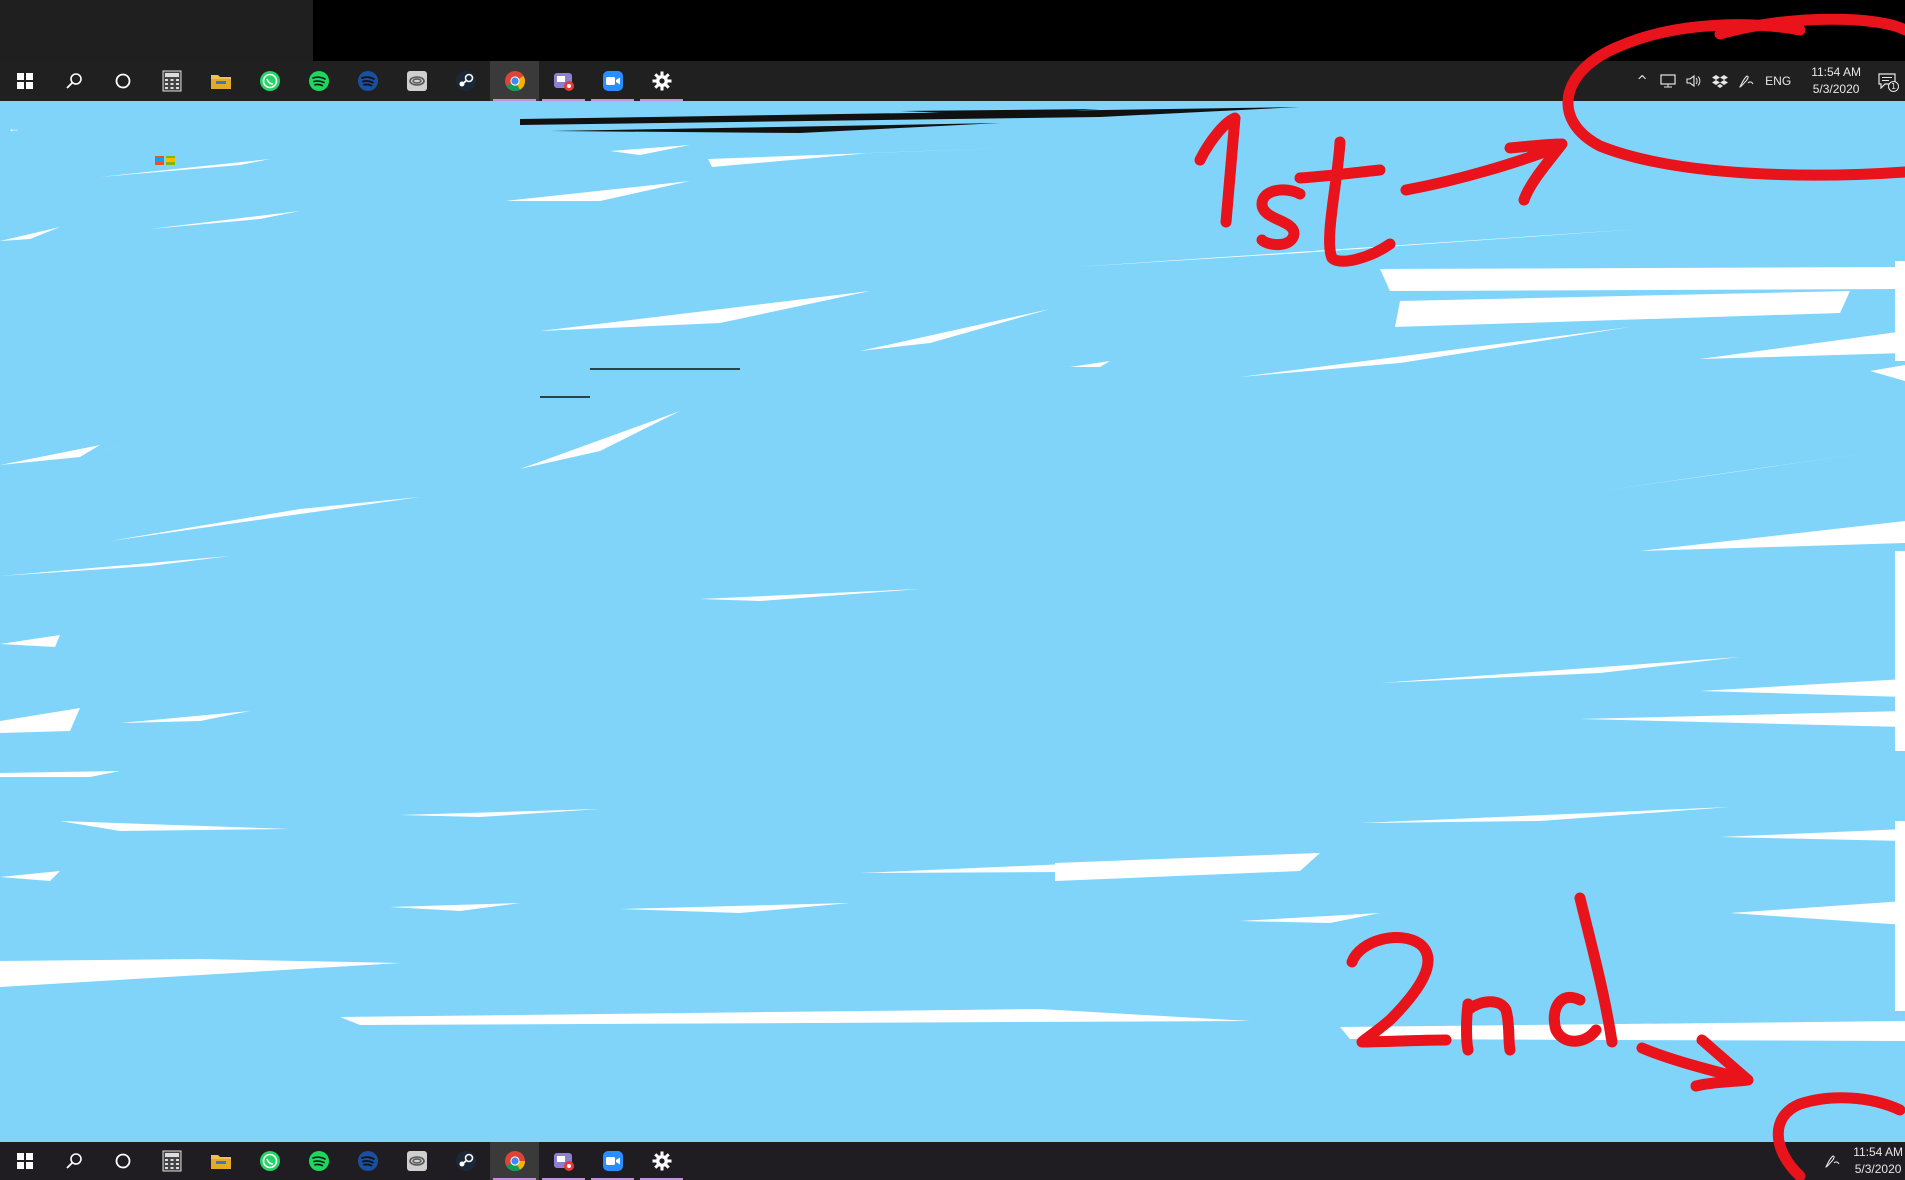 The height and width of the screenshot is (1180, 1905). I want to click on system-tray: ^ ENG 11:54 AM 5/3/2020 1, so click(1767, 81).